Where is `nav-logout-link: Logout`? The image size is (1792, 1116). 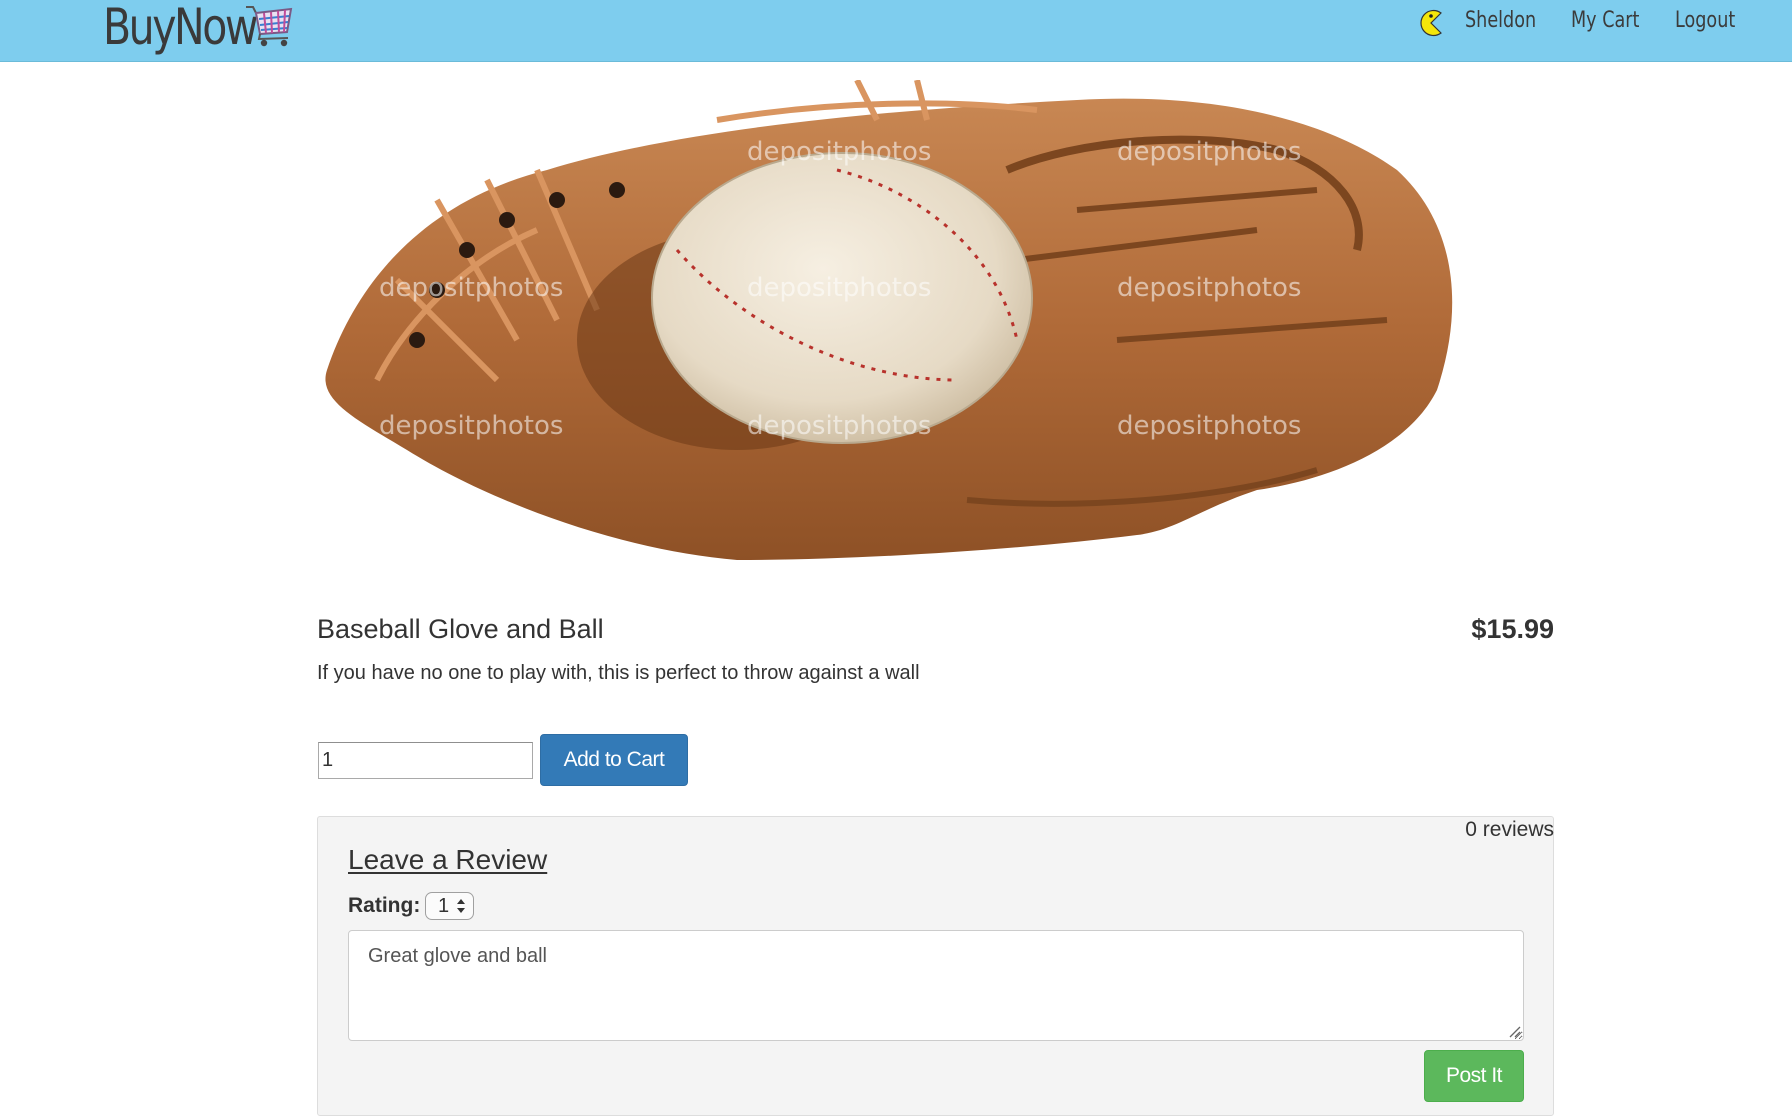 nav-logout-link: Logout is located at coordinates (1705, 20).